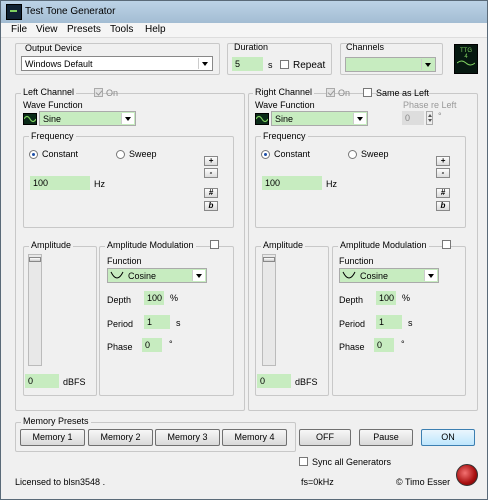 This screenshot has height=500, width=488. I want to click on menu-presets: Presets, so click(84, 29).